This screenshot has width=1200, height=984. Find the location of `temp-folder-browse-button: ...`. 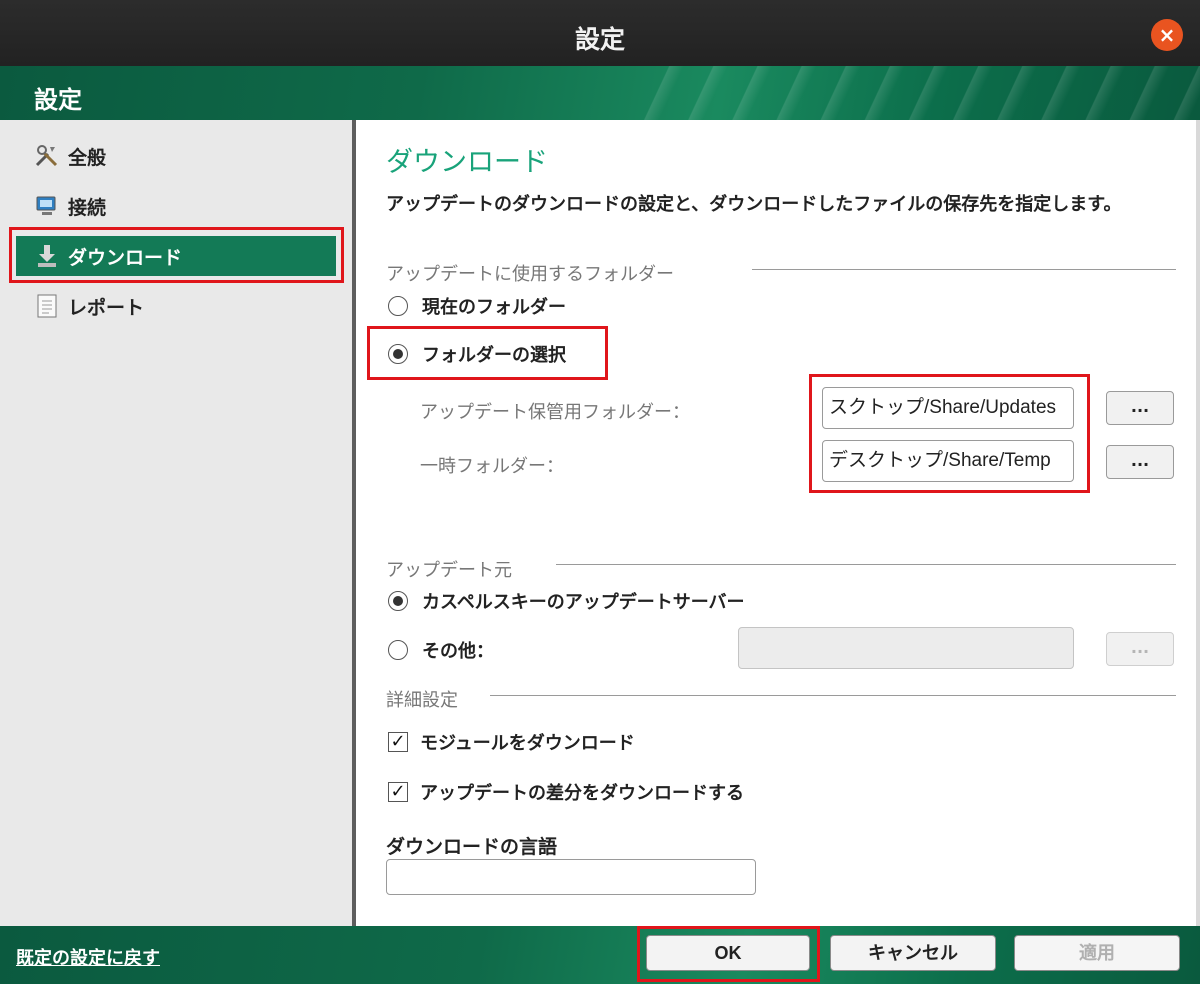

temp-folder-browse-button: ... is located at coordinates (1140, 462).